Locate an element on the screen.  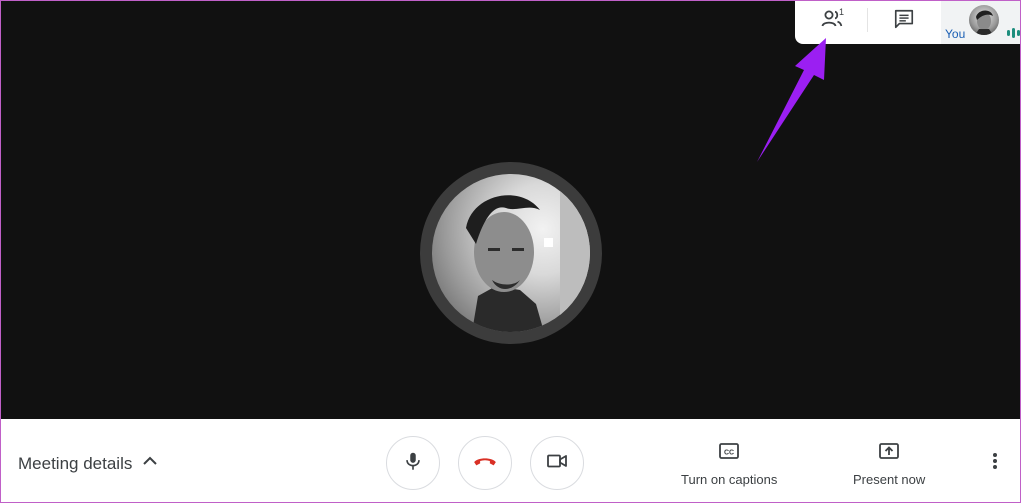
camera-icon is located at coordinates (557, 463).